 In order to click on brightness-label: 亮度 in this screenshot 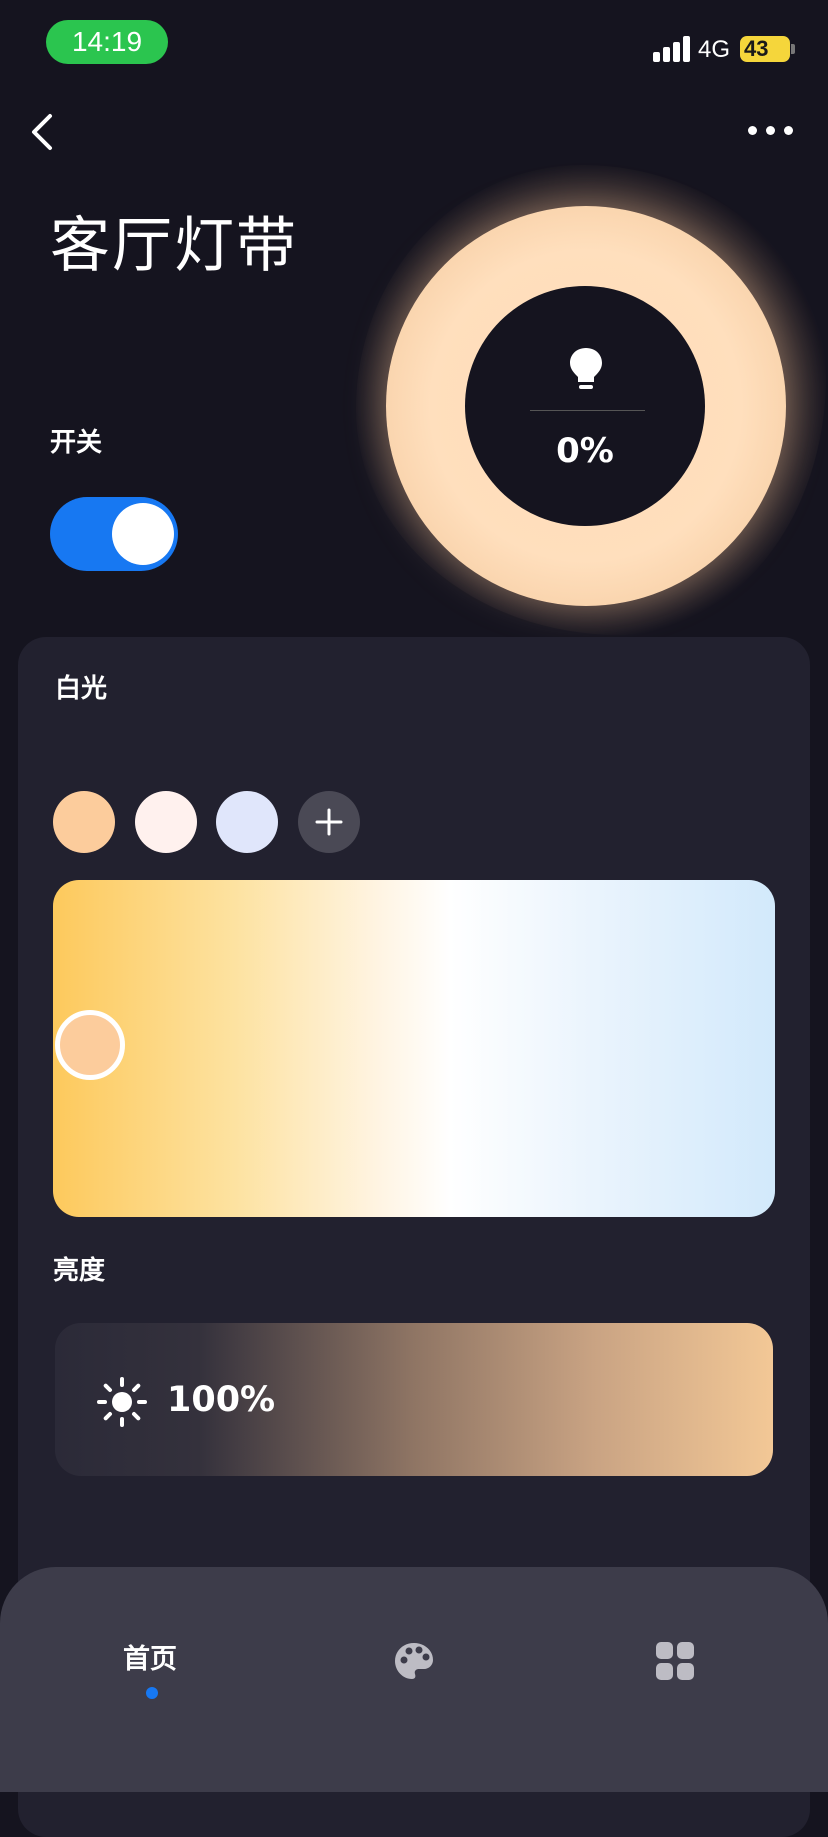, I will do `click(79, 1271)`.